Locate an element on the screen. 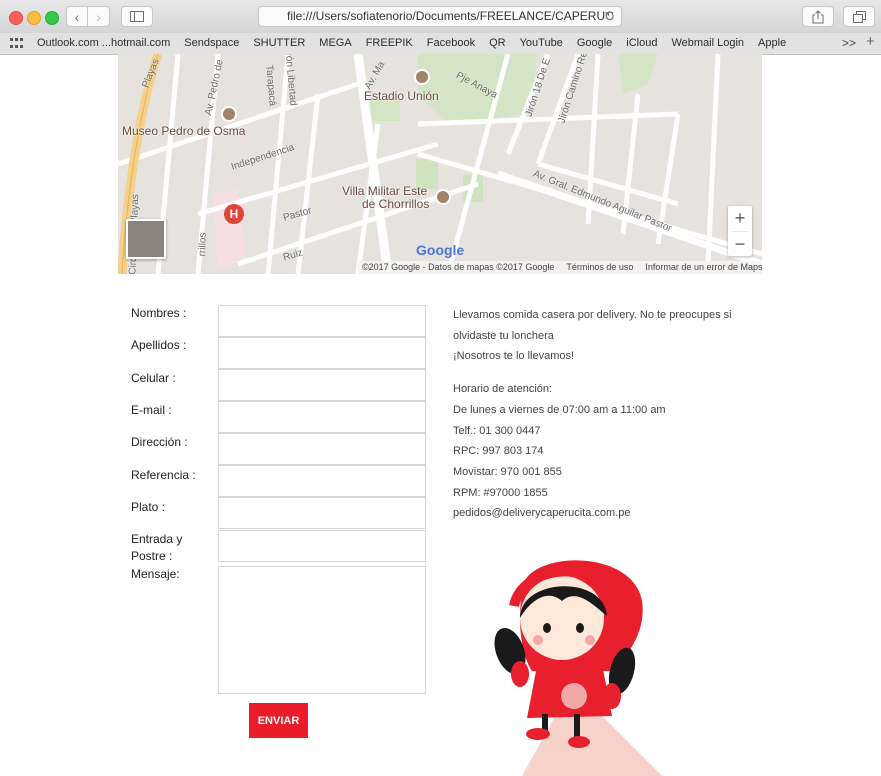 This screenshot has height=776, width=881. info-intro-line2: olvidaste tu lonchera is located at coordinates (503, 336).